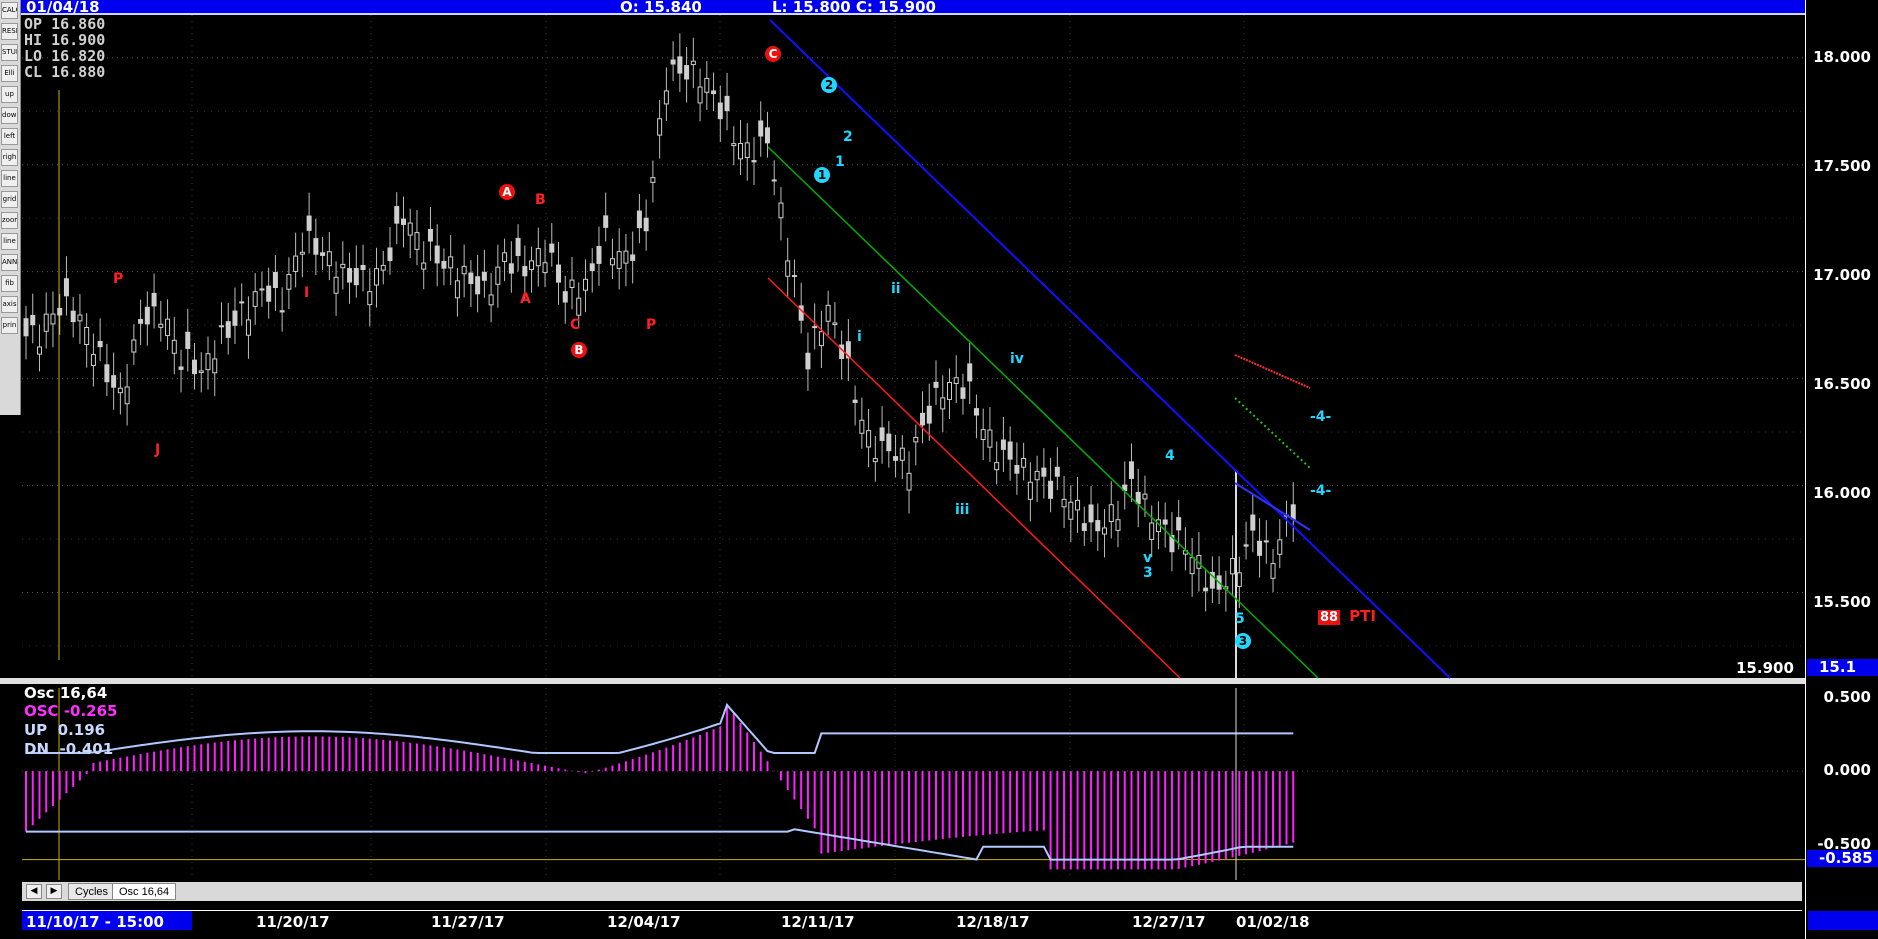 The image size is (1878, 939). Describe the element at coordinates (912, 891) in the screenshot. I see `chart-tab-bar: ◀ ▶ Cycles Osc 16,64` at that location.